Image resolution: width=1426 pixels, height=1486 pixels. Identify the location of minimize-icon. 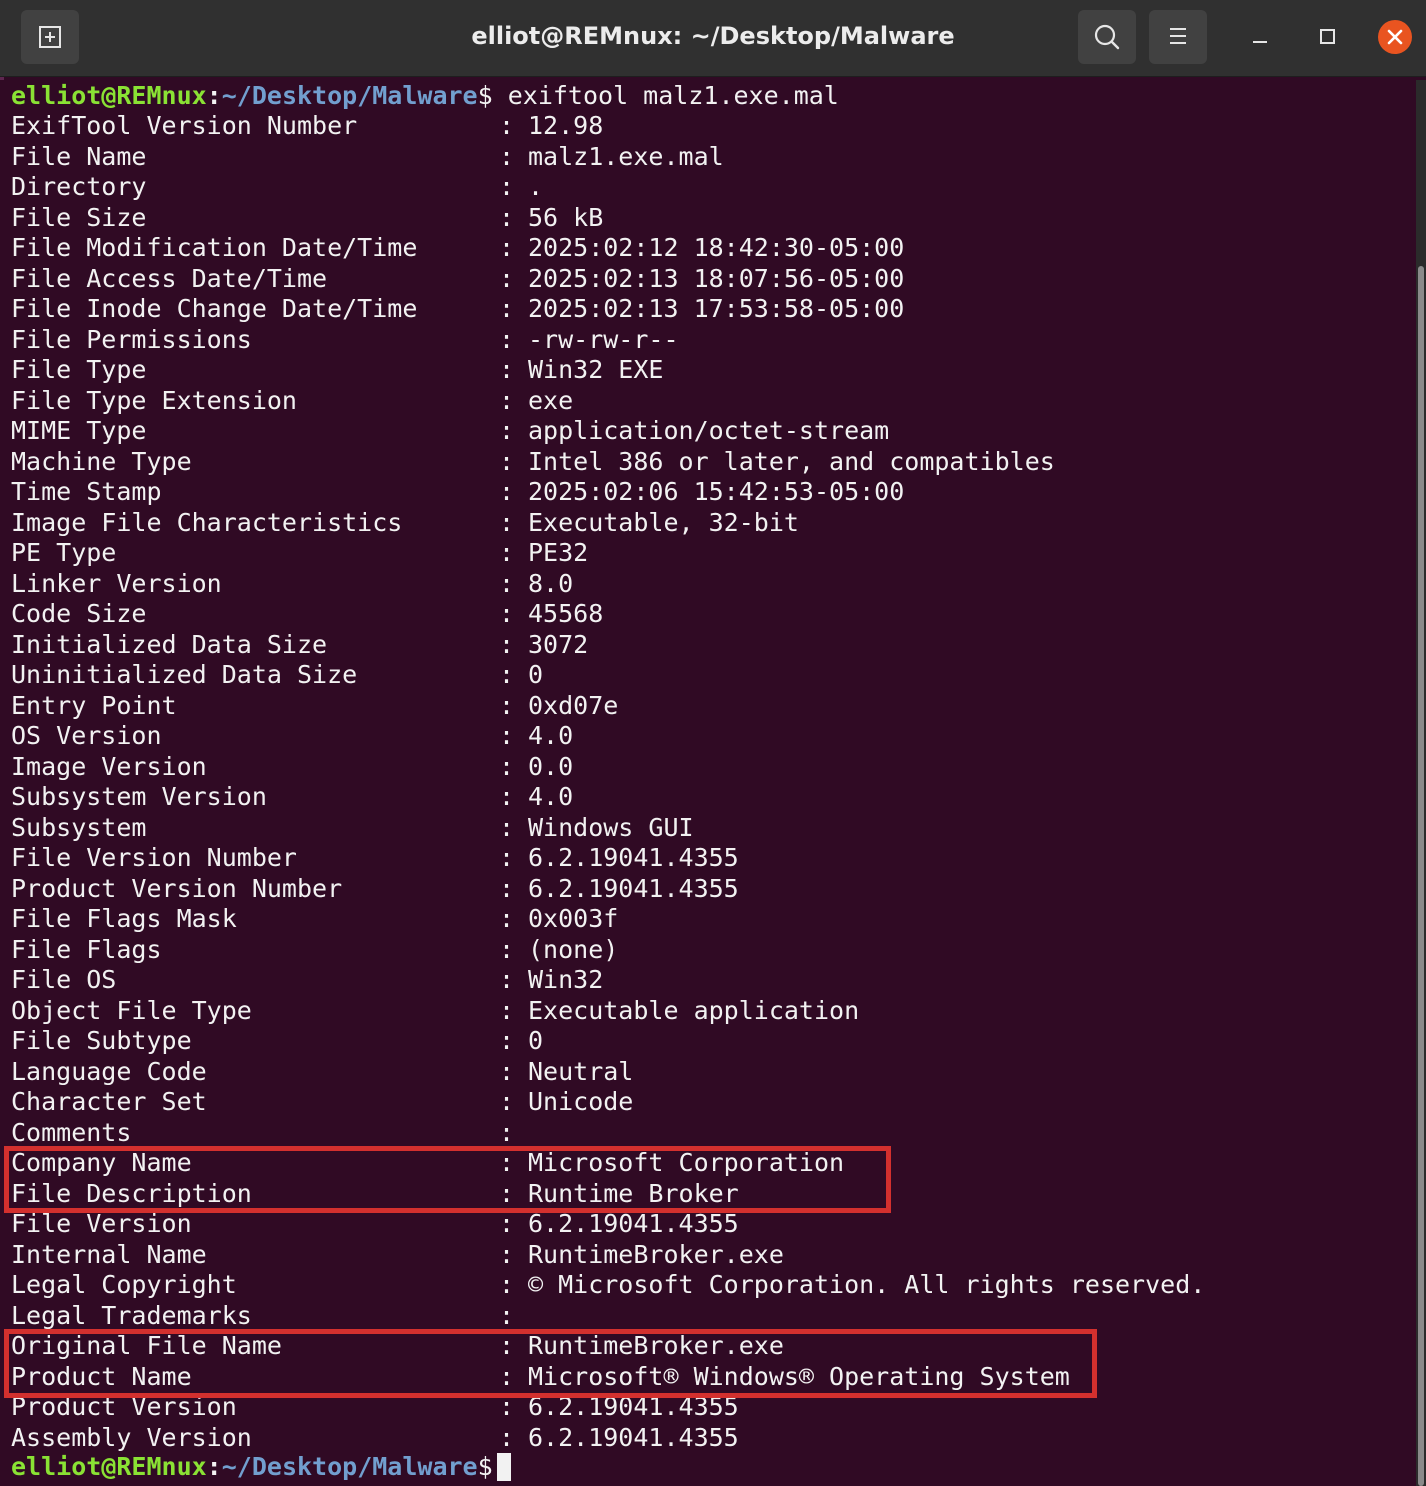
(1260, 42).